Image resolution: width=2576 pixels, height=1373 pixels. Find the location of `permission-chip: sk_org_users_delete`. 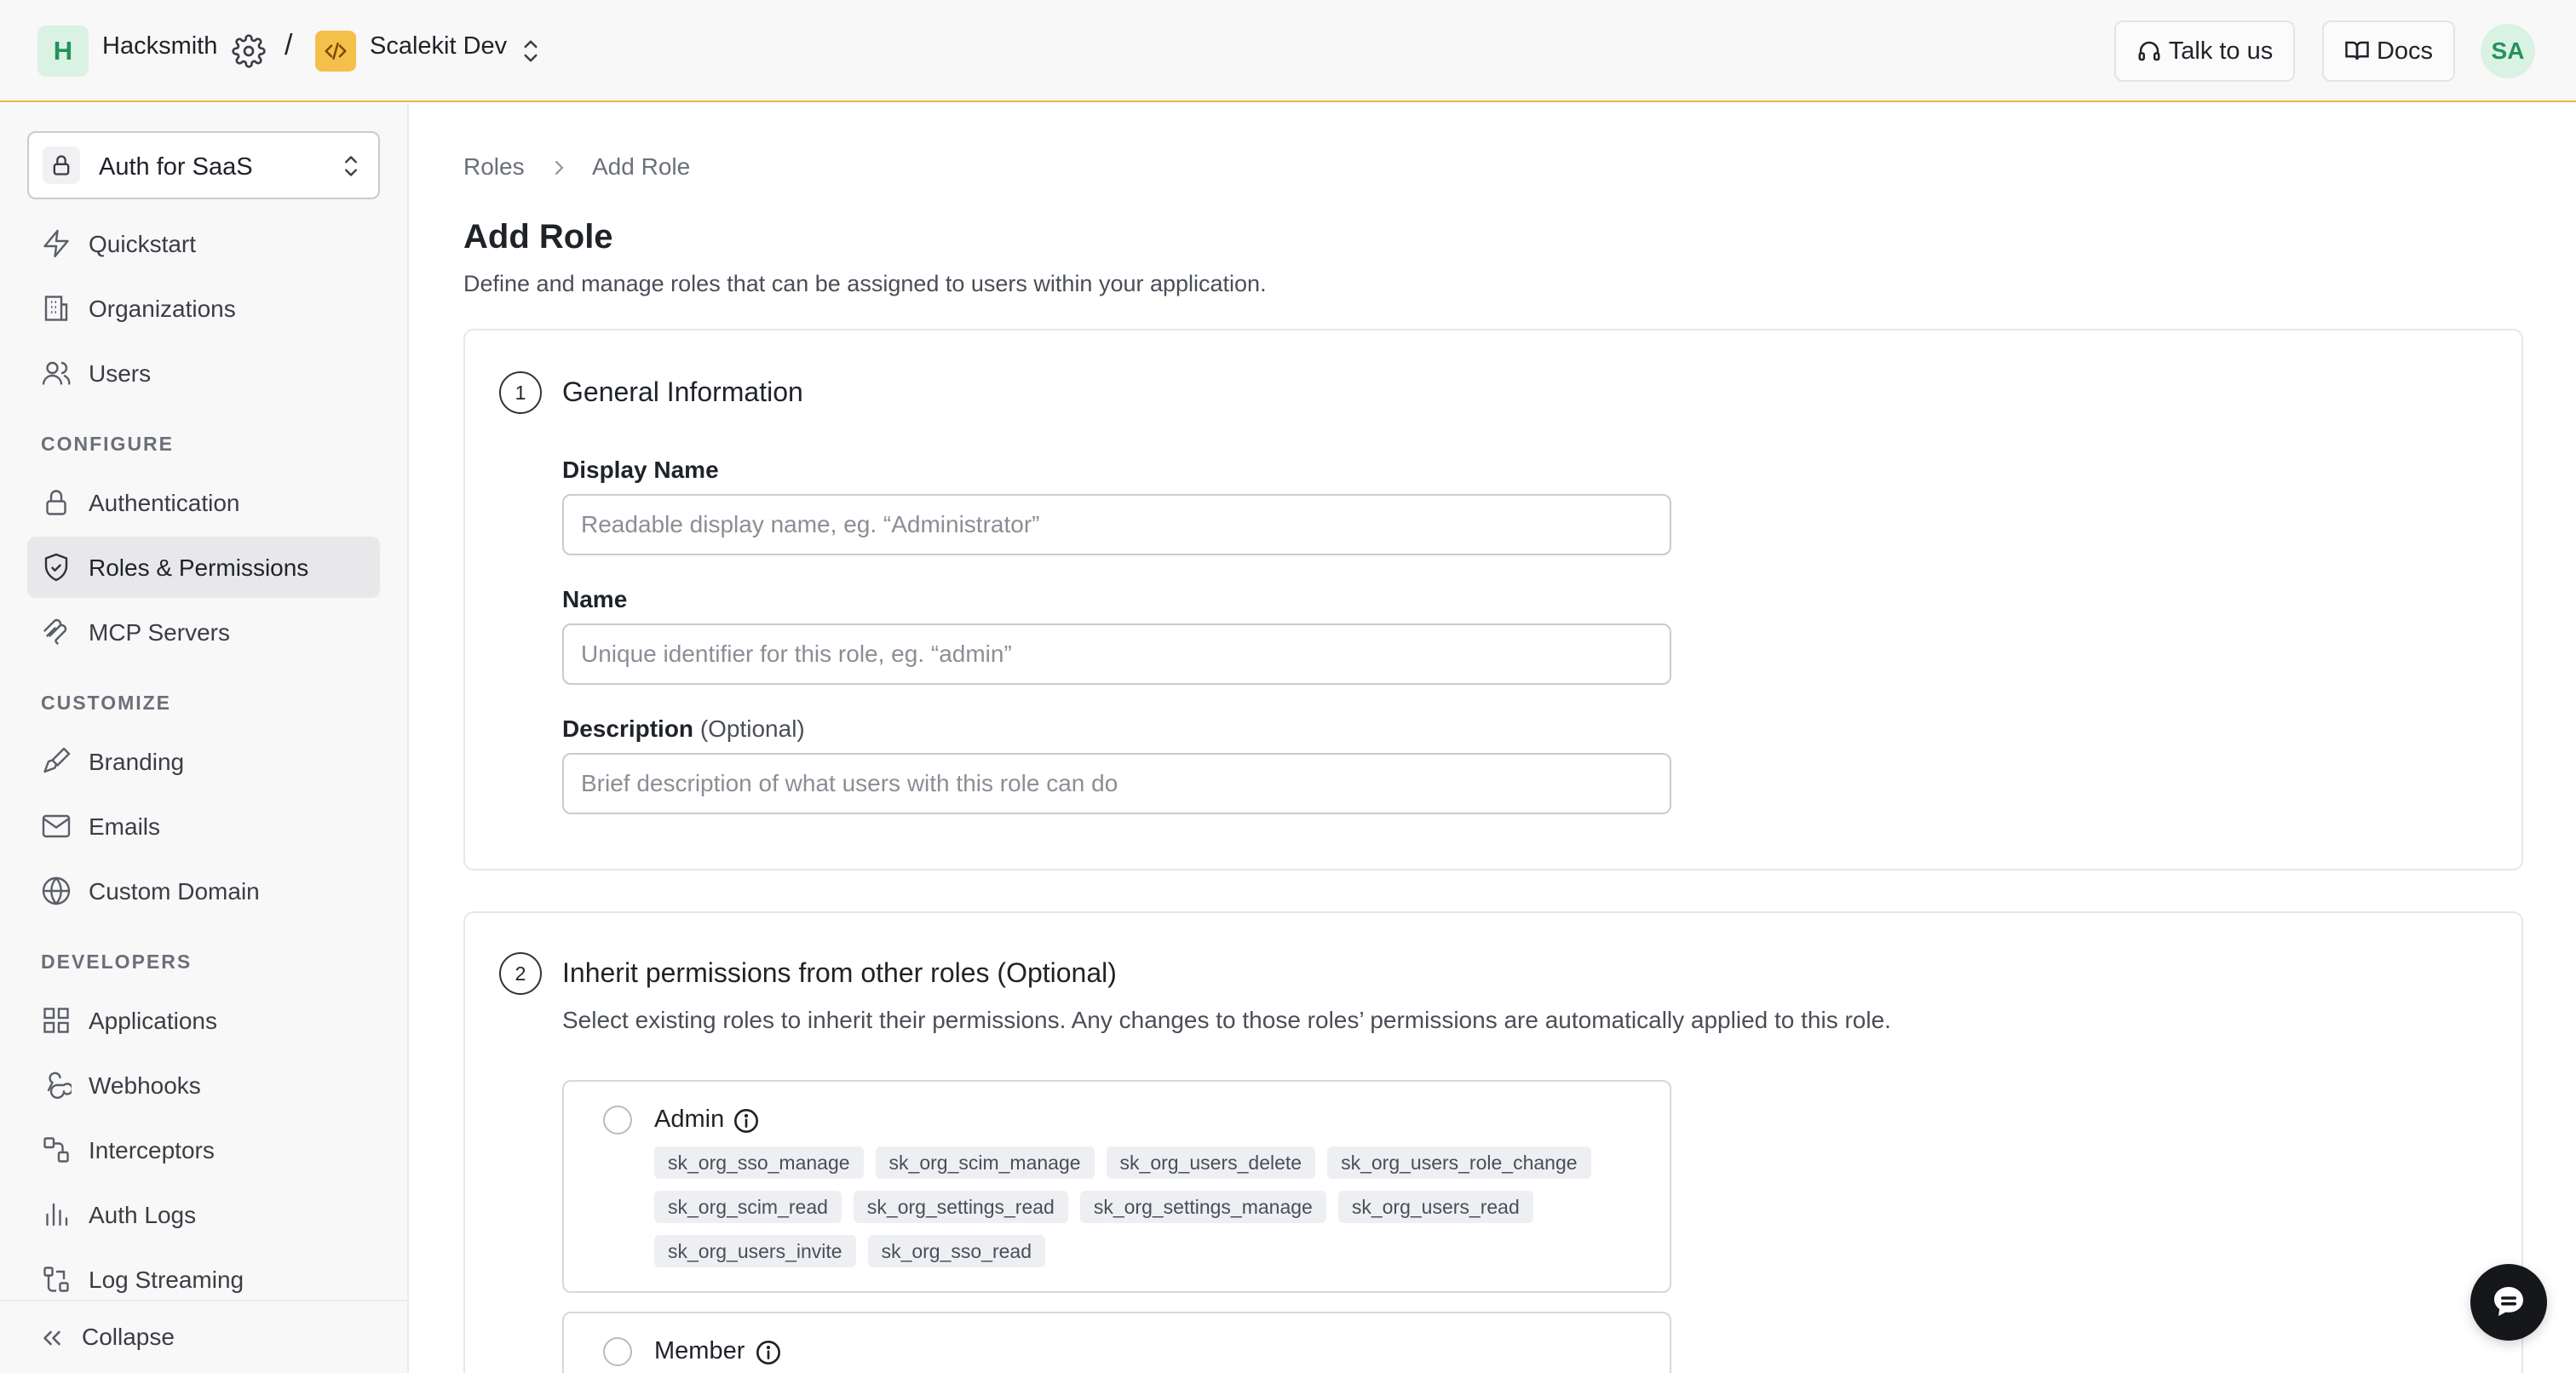

permission-chip: sk_org_users_delete is located at coordinates (1211, 1162).